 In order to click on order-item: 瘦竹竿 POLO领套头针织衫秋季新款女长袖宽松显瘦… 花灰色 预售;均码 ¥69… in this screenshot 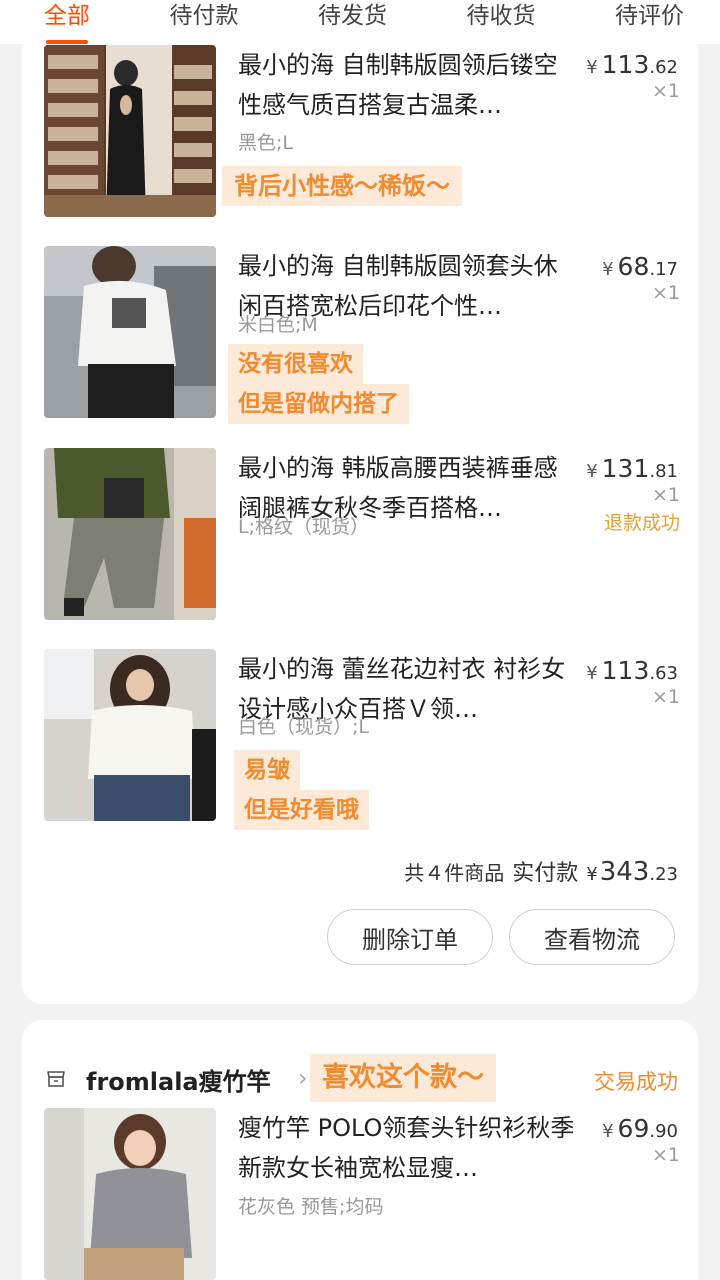, I will do `click(360, 1194)`.